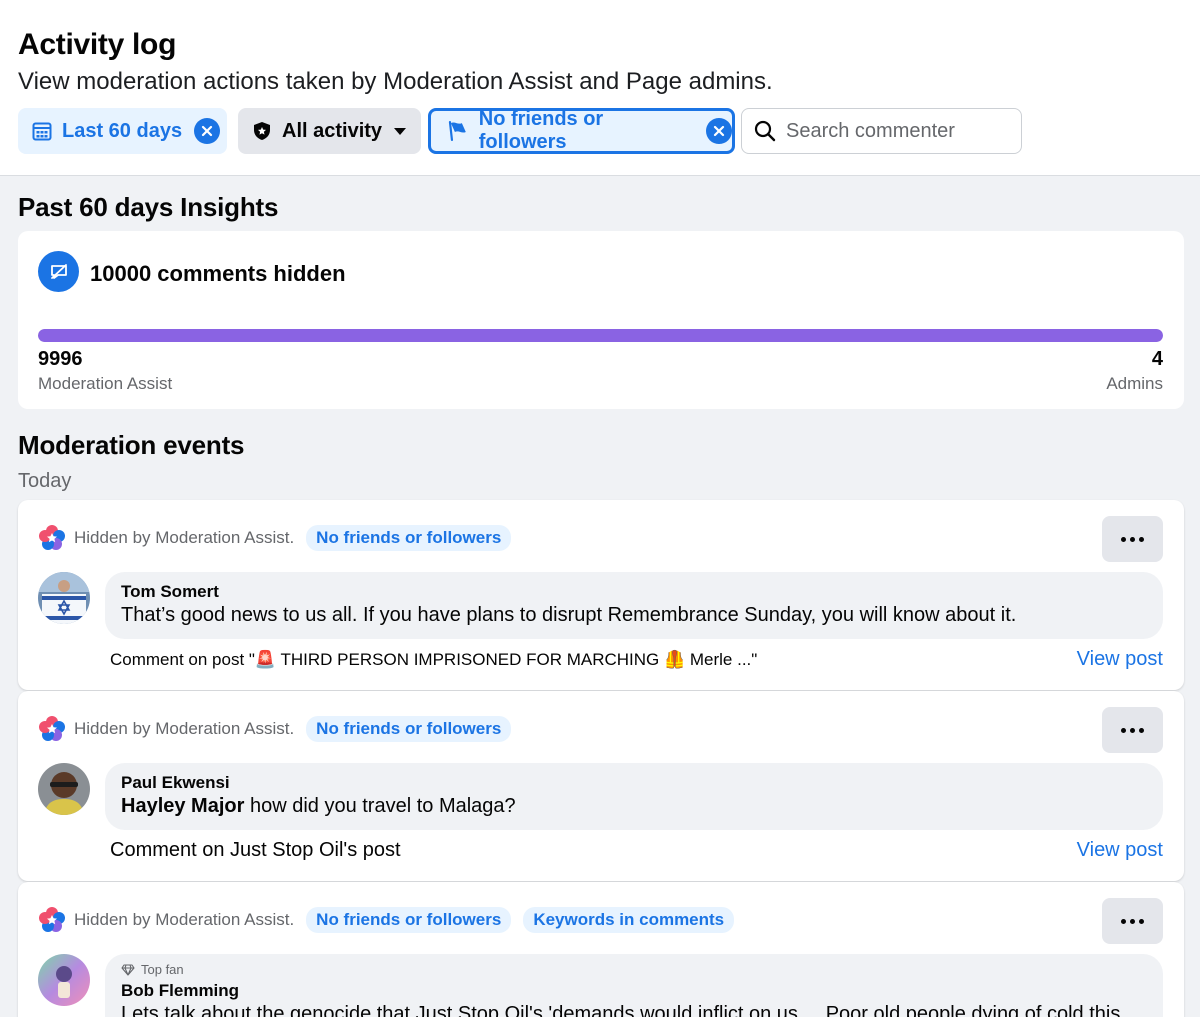 The image size is (1200, 1017). What do you see at coordinates (765, 131) in the screenshot?
I see `search-icon` at bounding box center [765, 131].